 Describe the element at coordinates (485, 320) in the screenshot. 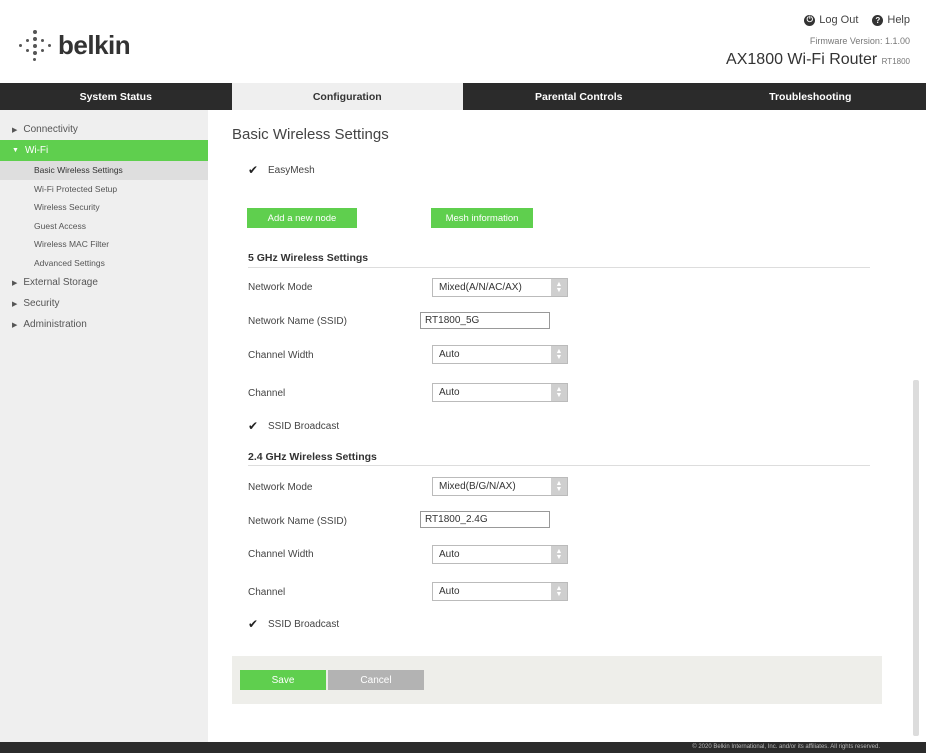

I see `ssid-5g-input: RT1800_5G` at that location.